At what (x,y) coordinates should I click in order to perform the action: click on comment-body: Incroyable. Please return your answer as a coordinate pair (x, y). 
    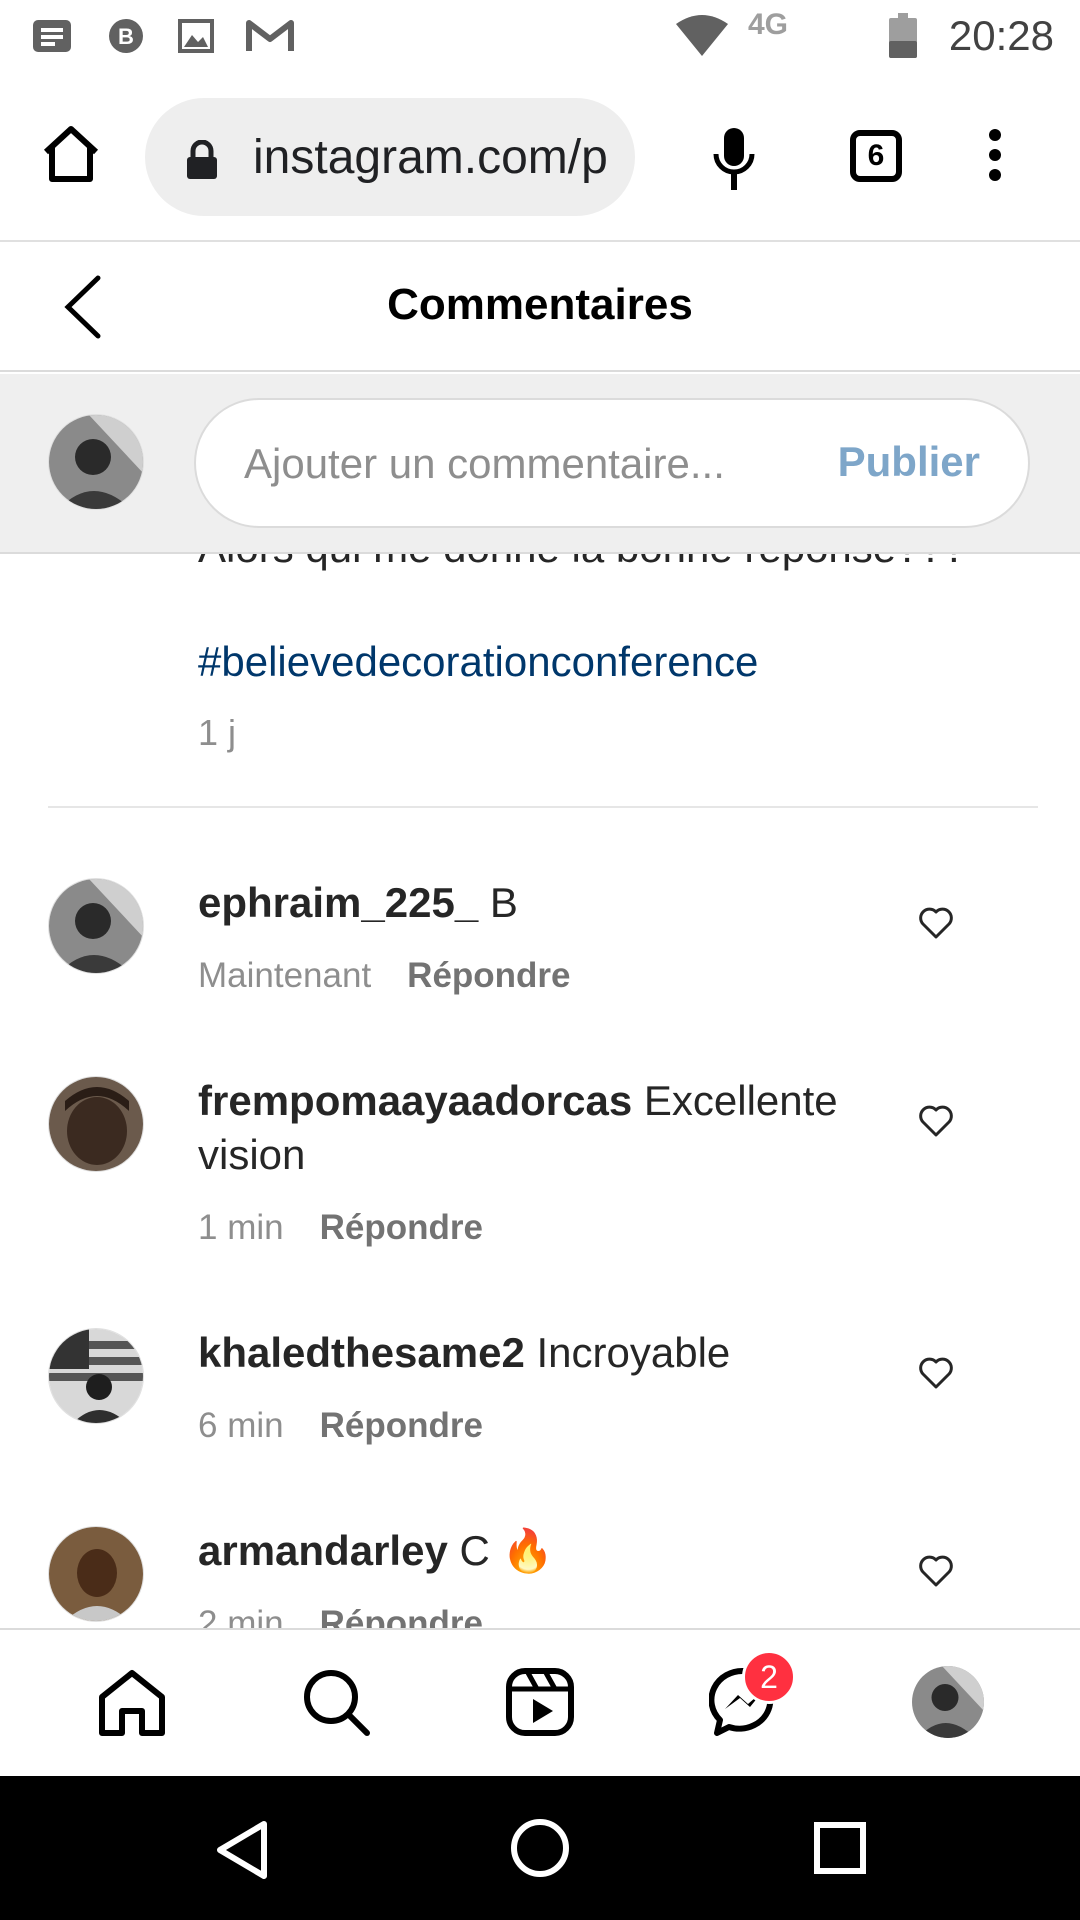
    Looking at the image, I should click on (627, 1352).